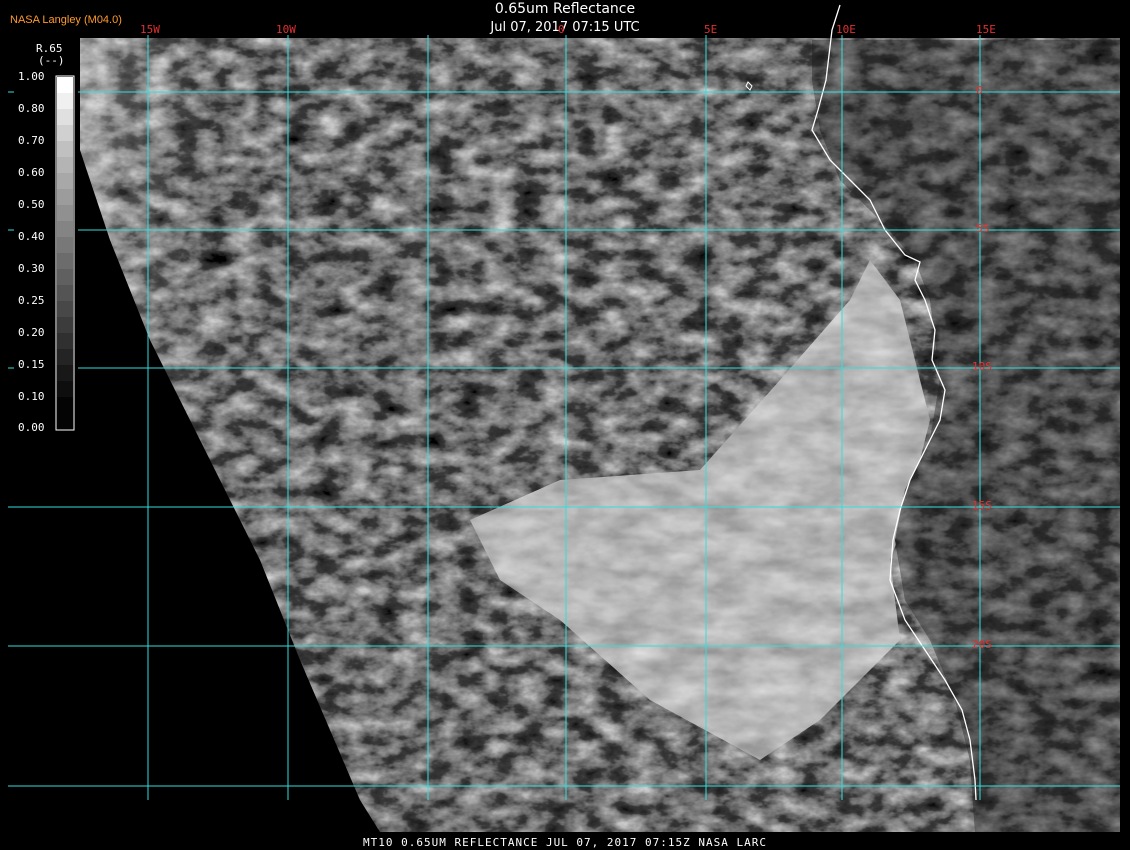  I want to click on legend-tick: 0.15, so click(31, 364).